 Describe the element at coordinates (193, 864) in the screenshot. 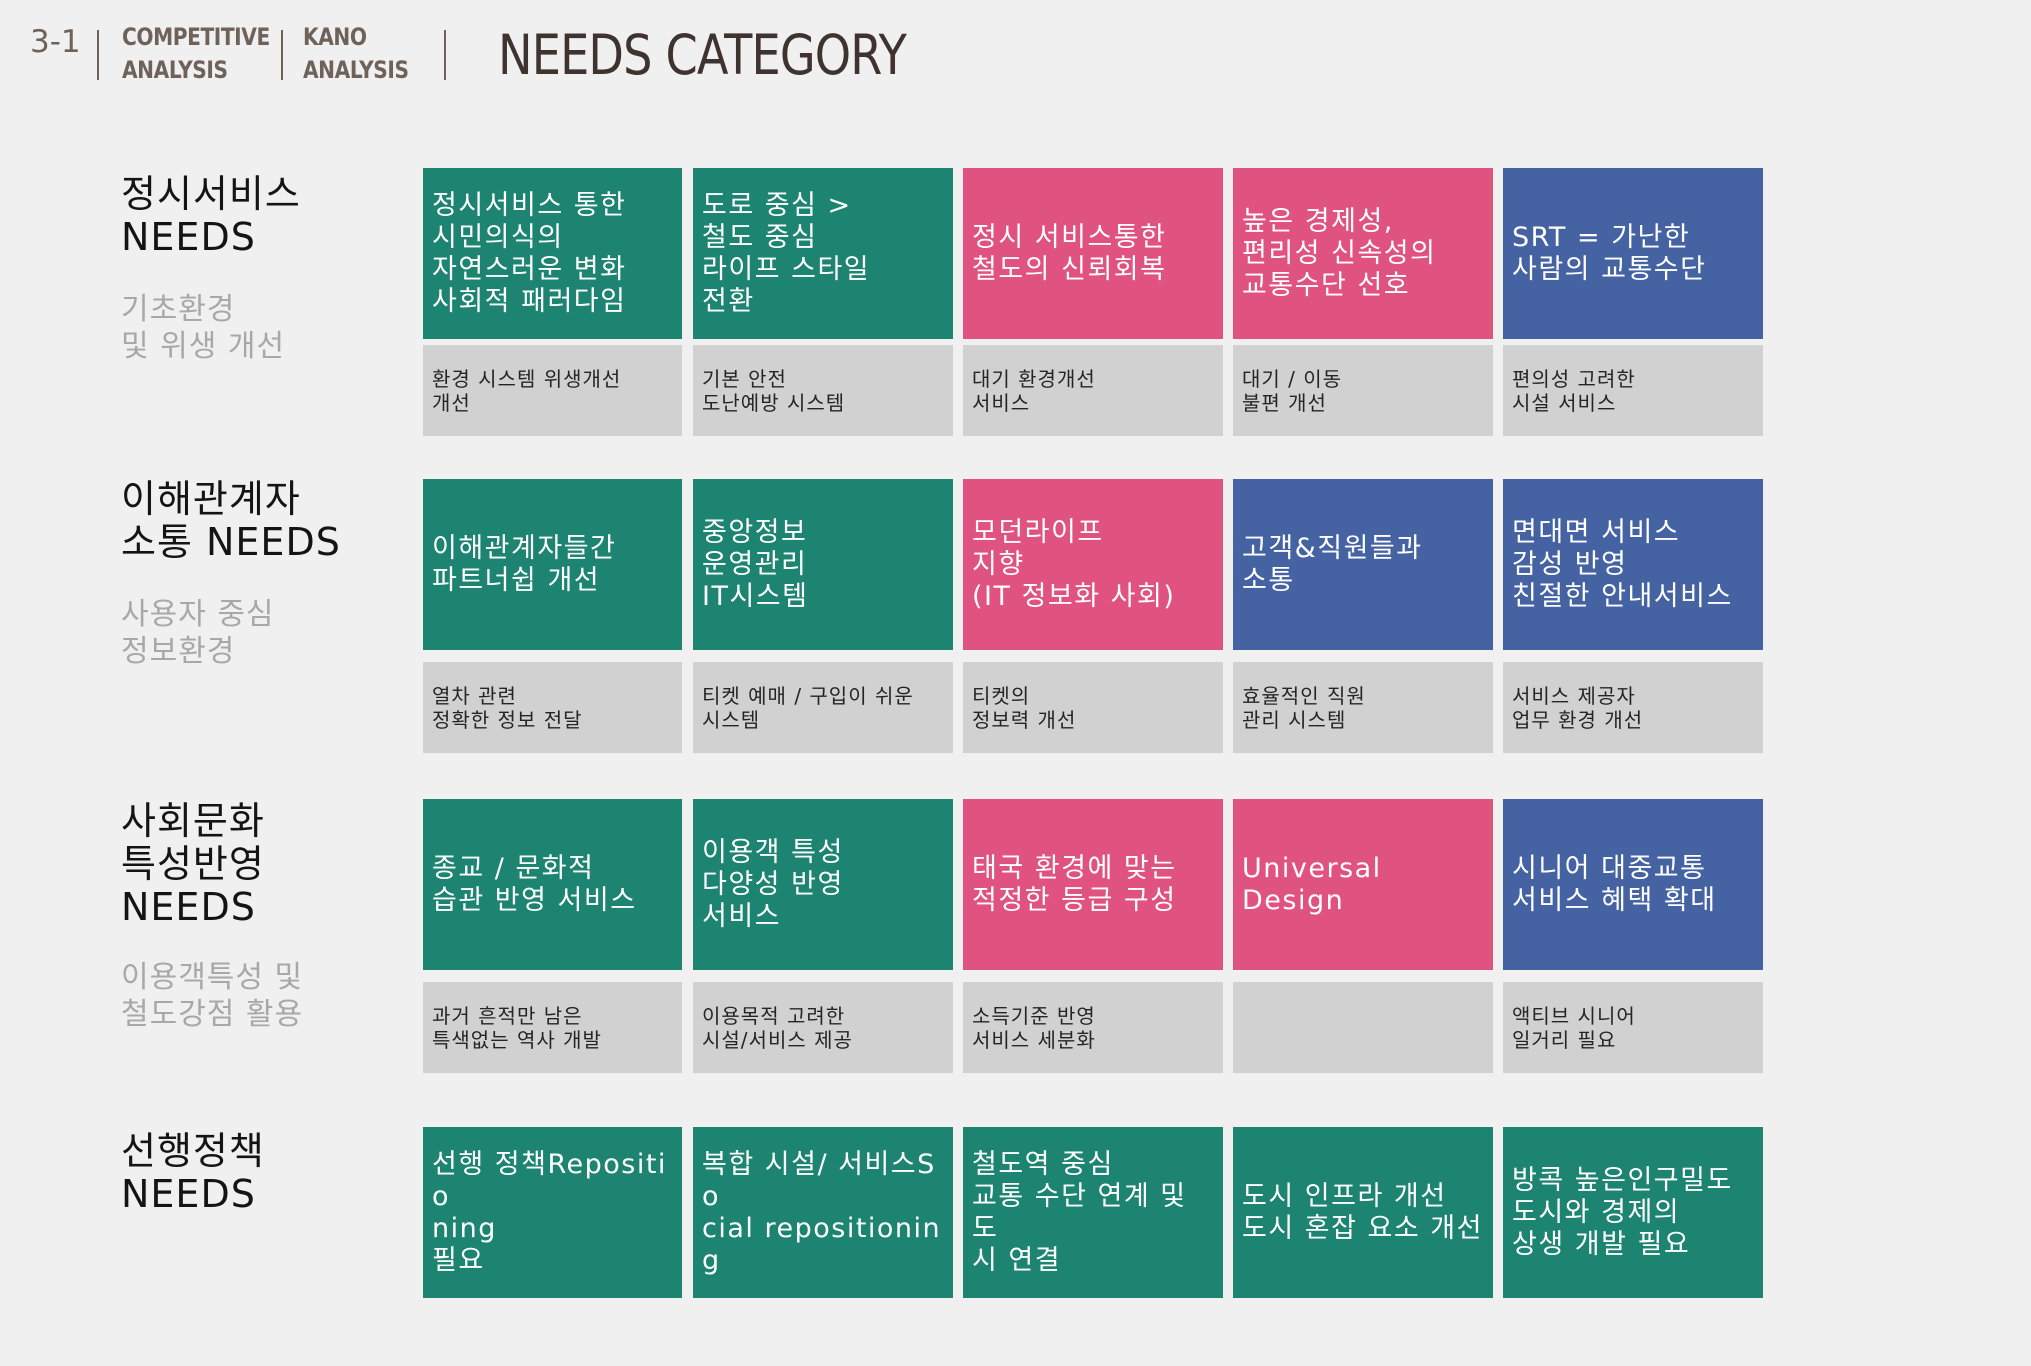

I see `row-title: 사회문화 특성반영 NEEDS` at that location.